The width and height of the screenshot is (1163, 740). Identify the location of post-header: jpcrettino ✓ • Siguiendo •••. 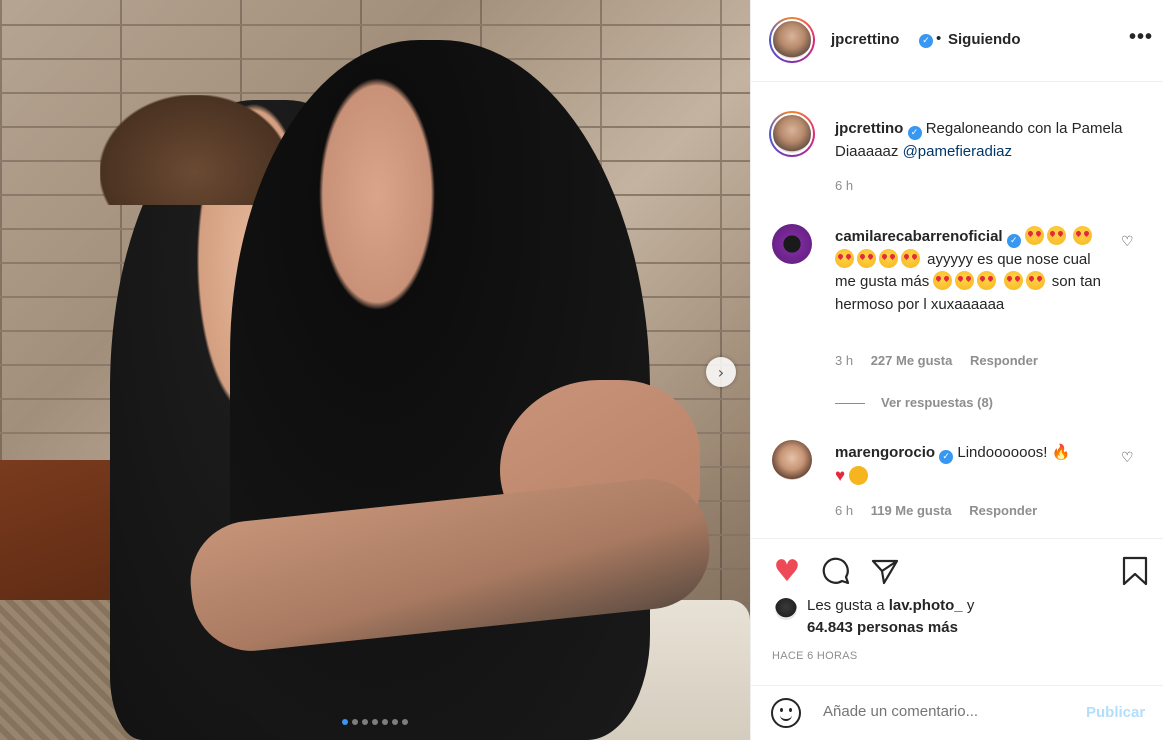
(957, 41).